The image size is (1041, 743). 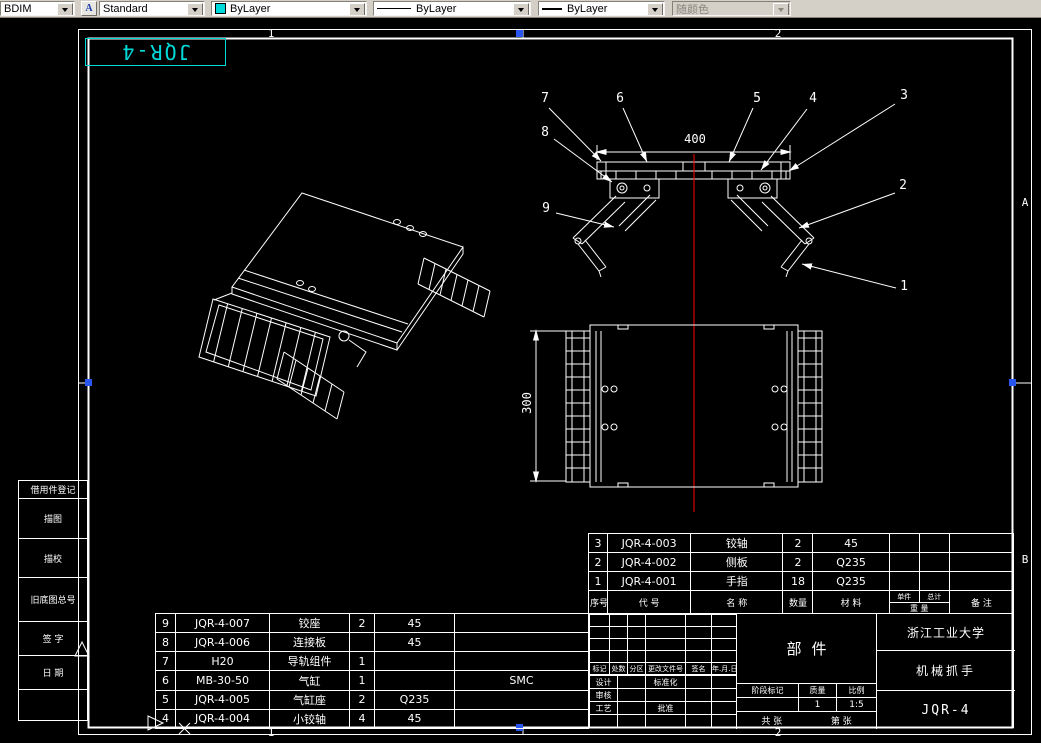 I want to click on table-cell: 3, so click(x=598, y=543).